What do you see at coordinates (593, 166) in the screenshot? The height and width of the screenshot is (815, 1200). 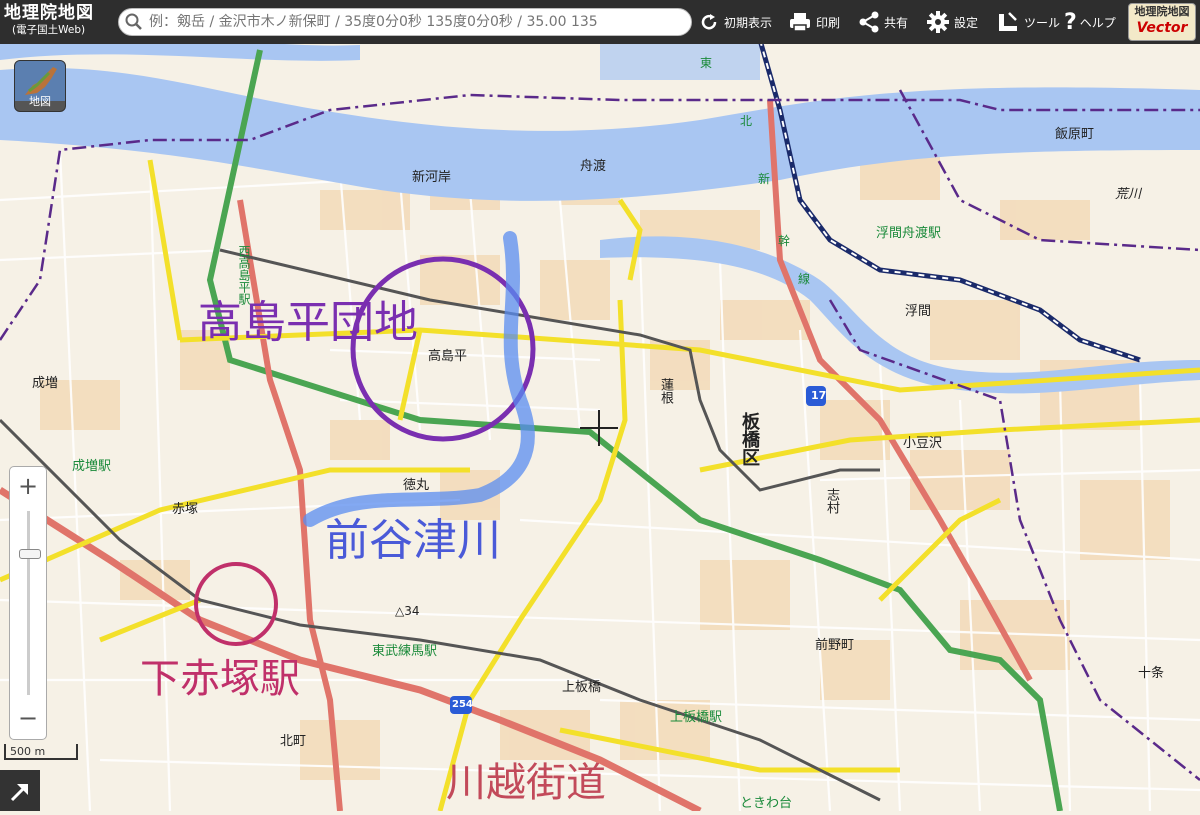 I see `map-label-funado: 舟渡` at bounding box center [593, 166].